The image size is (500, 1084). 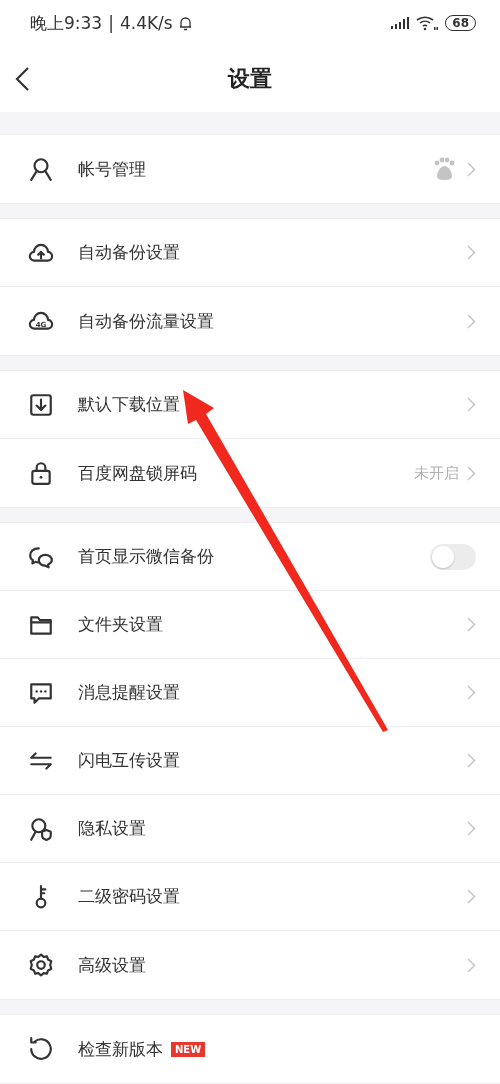 I want to click on setting-label: 闪电互传设置, so click(x=129, y=760).